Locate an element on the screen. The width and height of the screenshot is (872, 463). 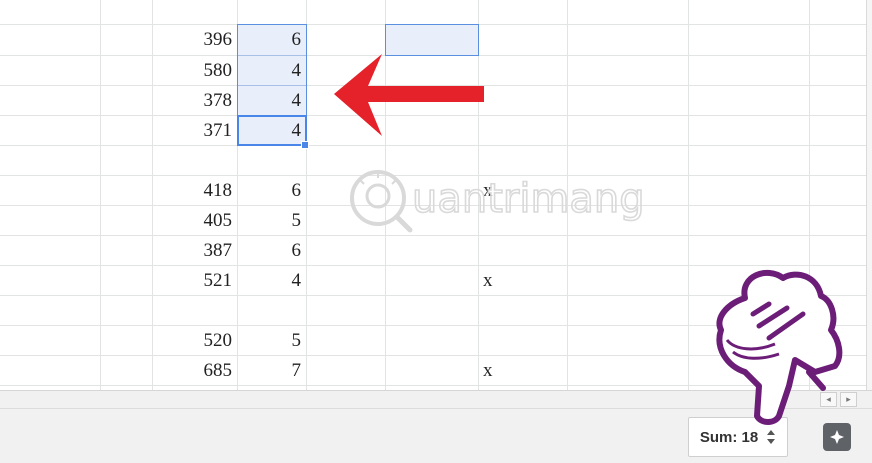
cell-a-value: 521 is located at coordinates (192, 281).